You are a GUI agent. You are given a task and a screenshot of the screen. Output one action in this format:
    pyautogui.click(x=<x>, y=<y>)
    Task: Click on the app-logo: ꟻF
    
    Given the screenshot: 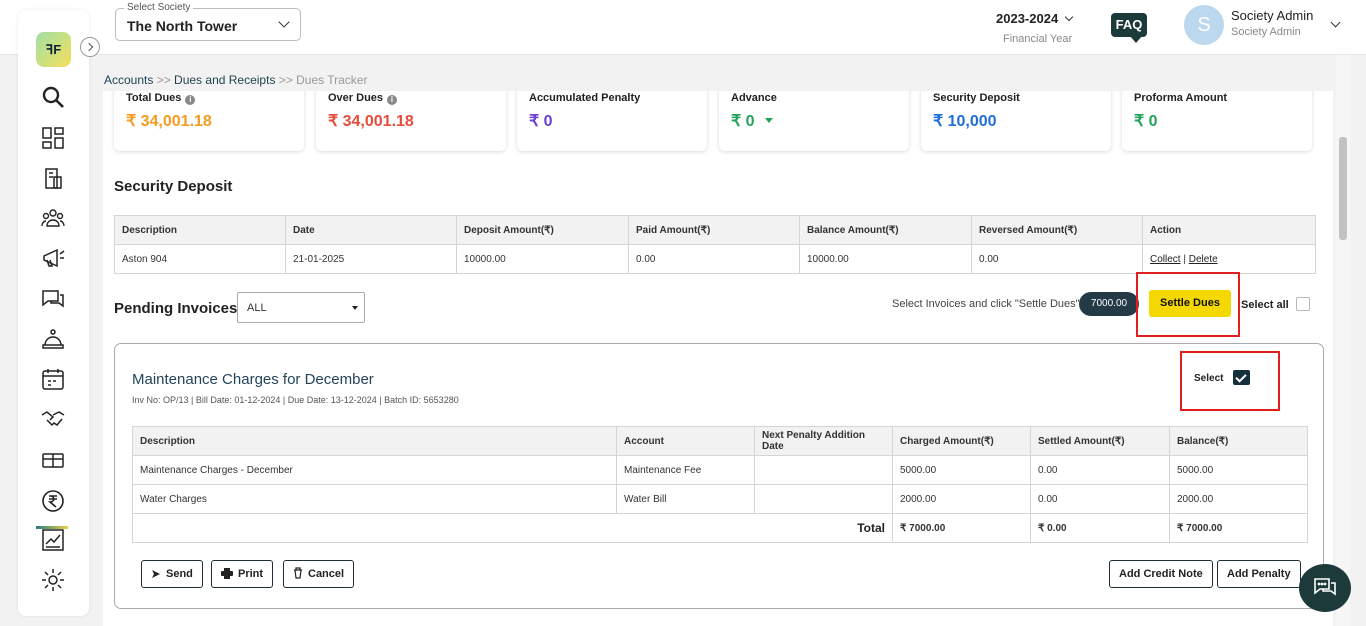 What is the action you would take?
    pyautogui.click(x=53, y=49)
    